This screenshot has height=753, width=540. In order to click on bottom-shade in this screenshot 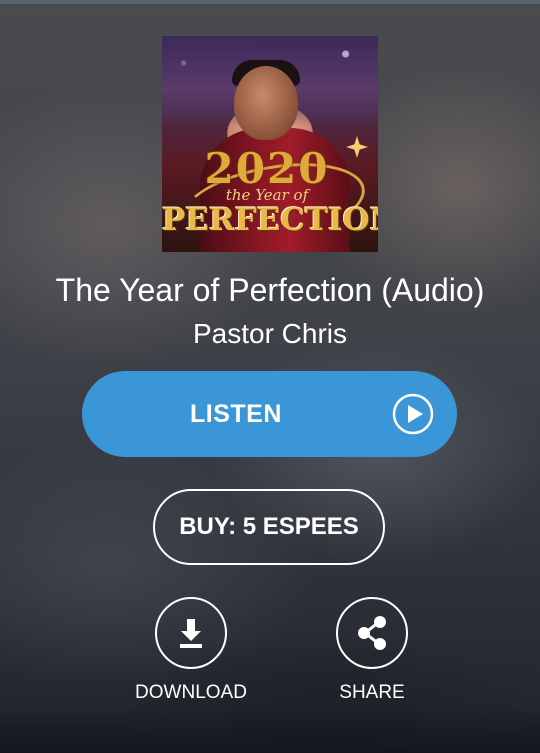, I will do `click(270, 729)`.